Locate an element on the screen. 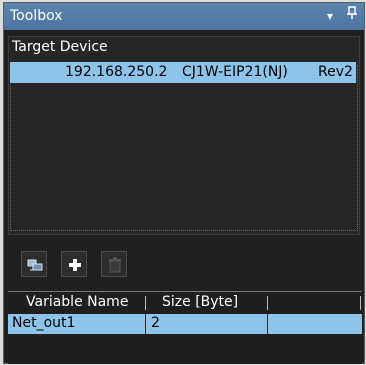 Image resolution: width=366 pixels, height=365 pixels. delete-button is located at coordinates (114, 264).